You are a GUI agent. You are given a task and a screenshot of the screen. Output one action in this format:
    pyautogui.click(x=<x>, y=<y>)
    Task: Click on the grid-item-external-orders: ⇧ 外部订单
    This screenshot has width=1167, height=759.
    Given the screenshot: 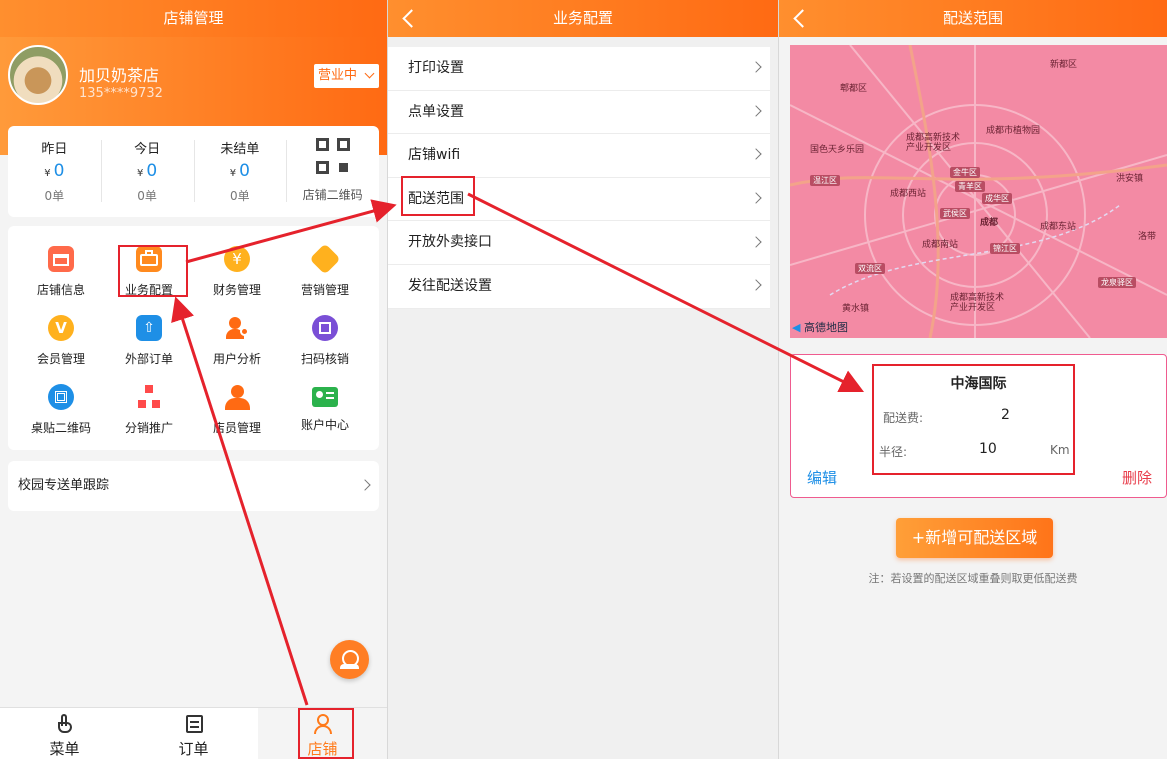 What is the action you would take?
    pyautogui.click(x=149, y=341)
    